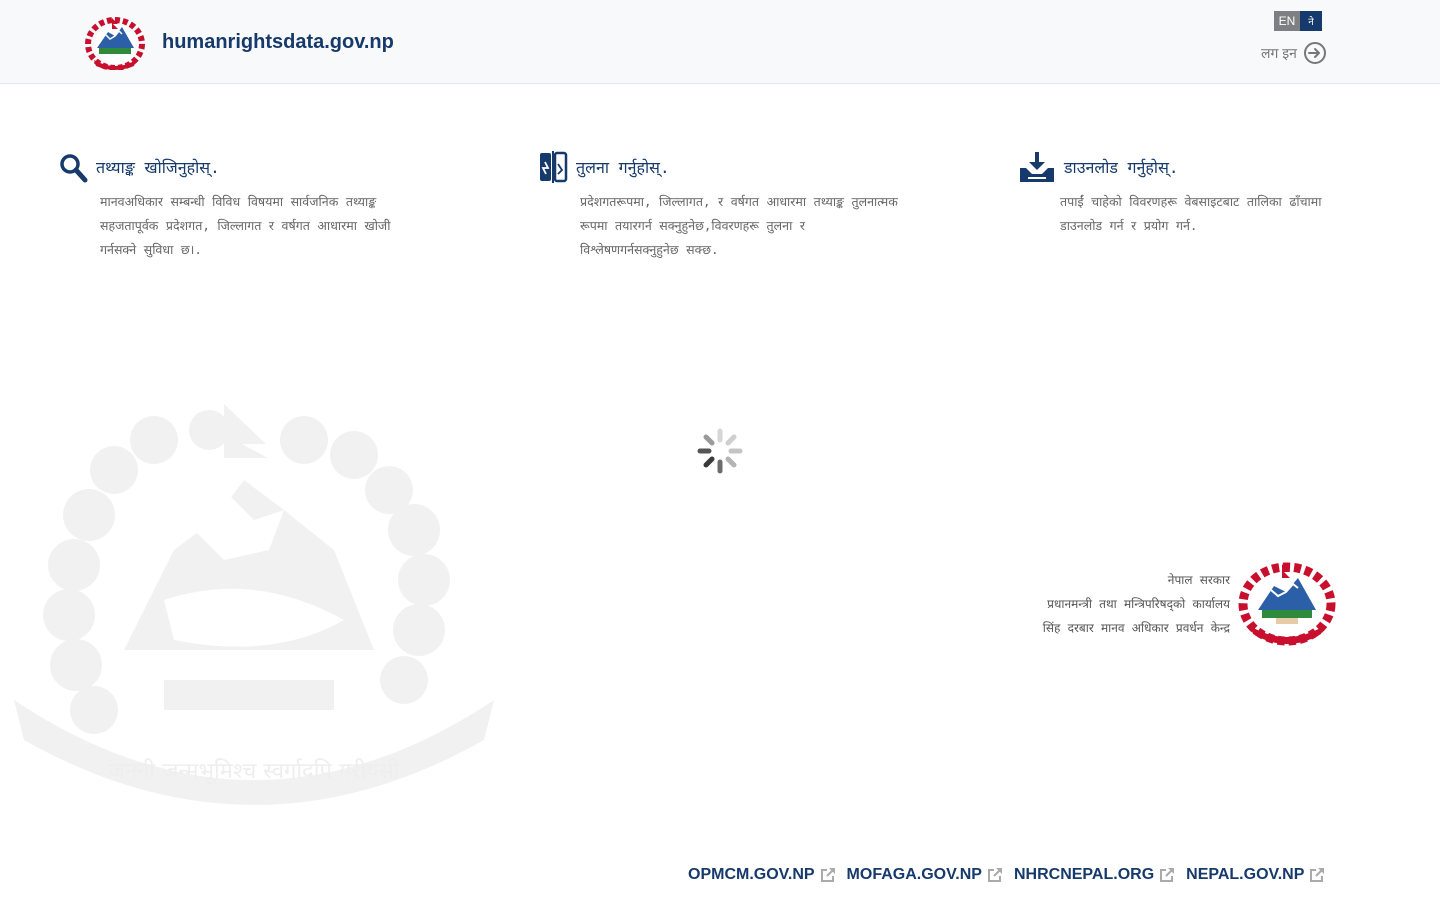 This screenshot has width=1440, height=918. Describe the element at coordinates (623, 167) in the screenshot. I see `feature-title: तुलना गर्नुहोस्.` at that location.